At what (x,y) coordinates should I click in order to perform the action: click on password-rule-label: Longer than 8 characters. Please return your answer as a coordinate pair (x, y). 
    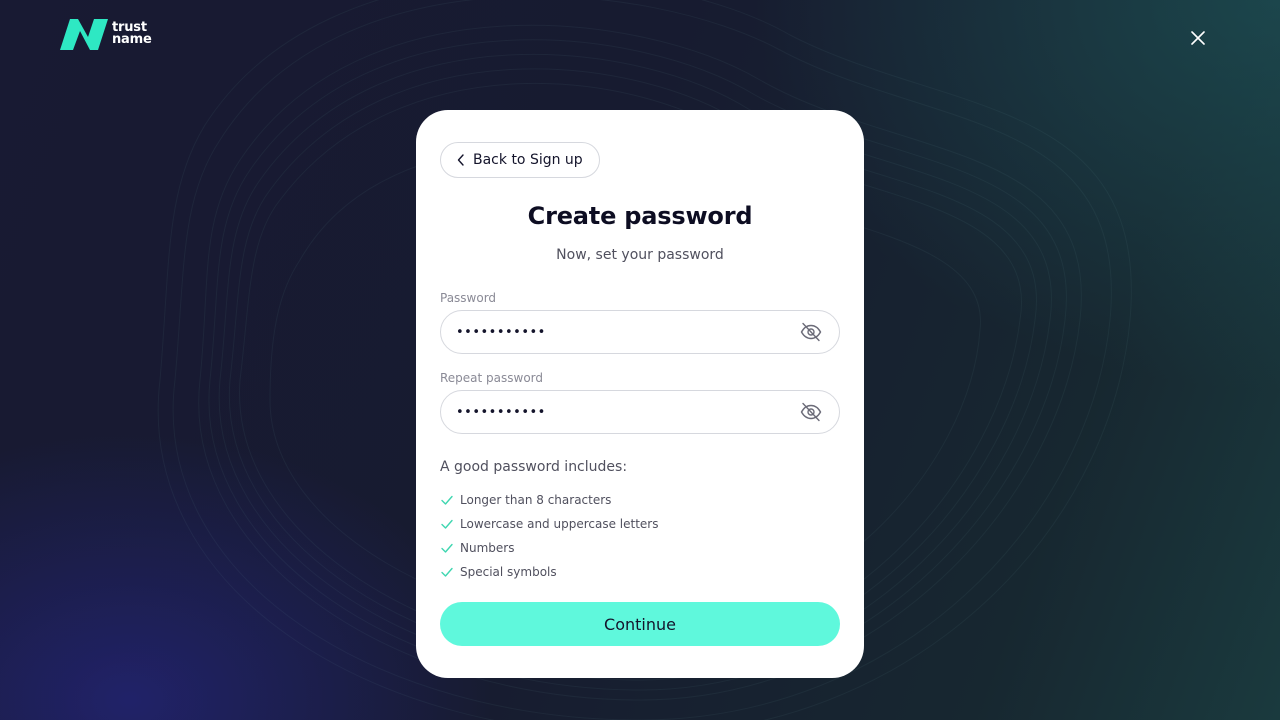
    Looking at the image, I should click on (536, 500).